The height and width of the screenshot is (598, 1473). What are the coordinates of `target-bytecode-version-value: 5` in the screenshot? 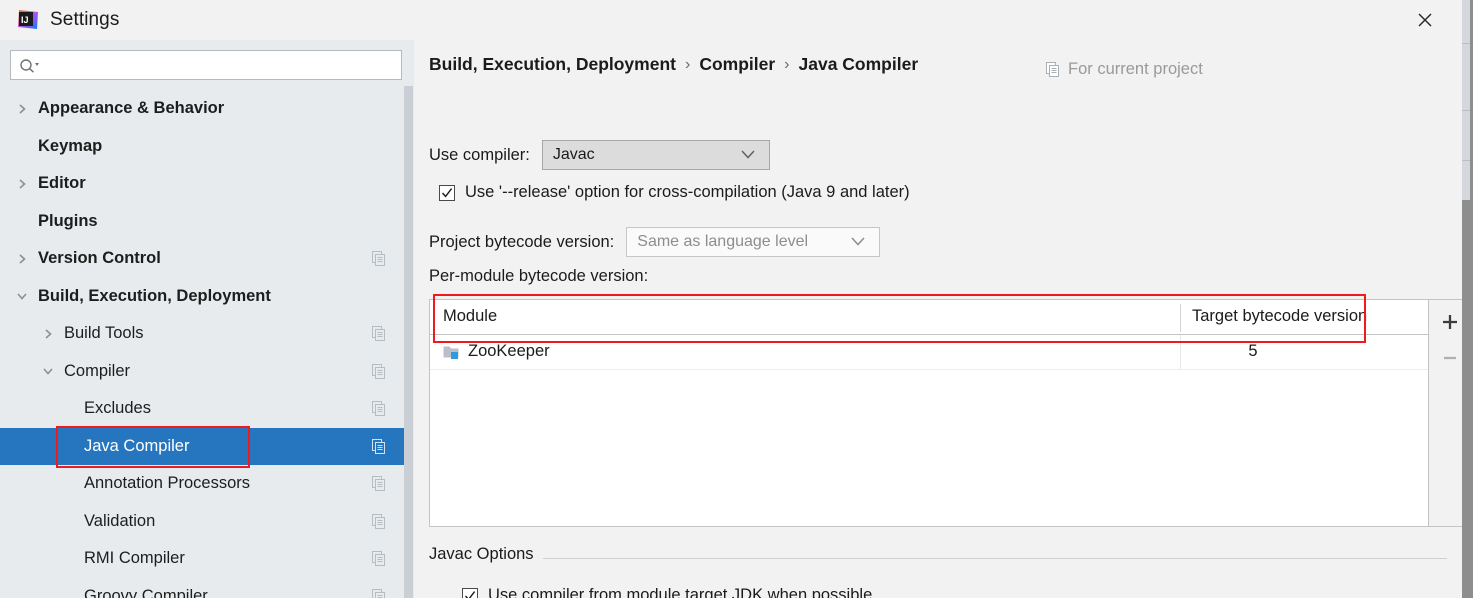 It's located at (1253, 351).